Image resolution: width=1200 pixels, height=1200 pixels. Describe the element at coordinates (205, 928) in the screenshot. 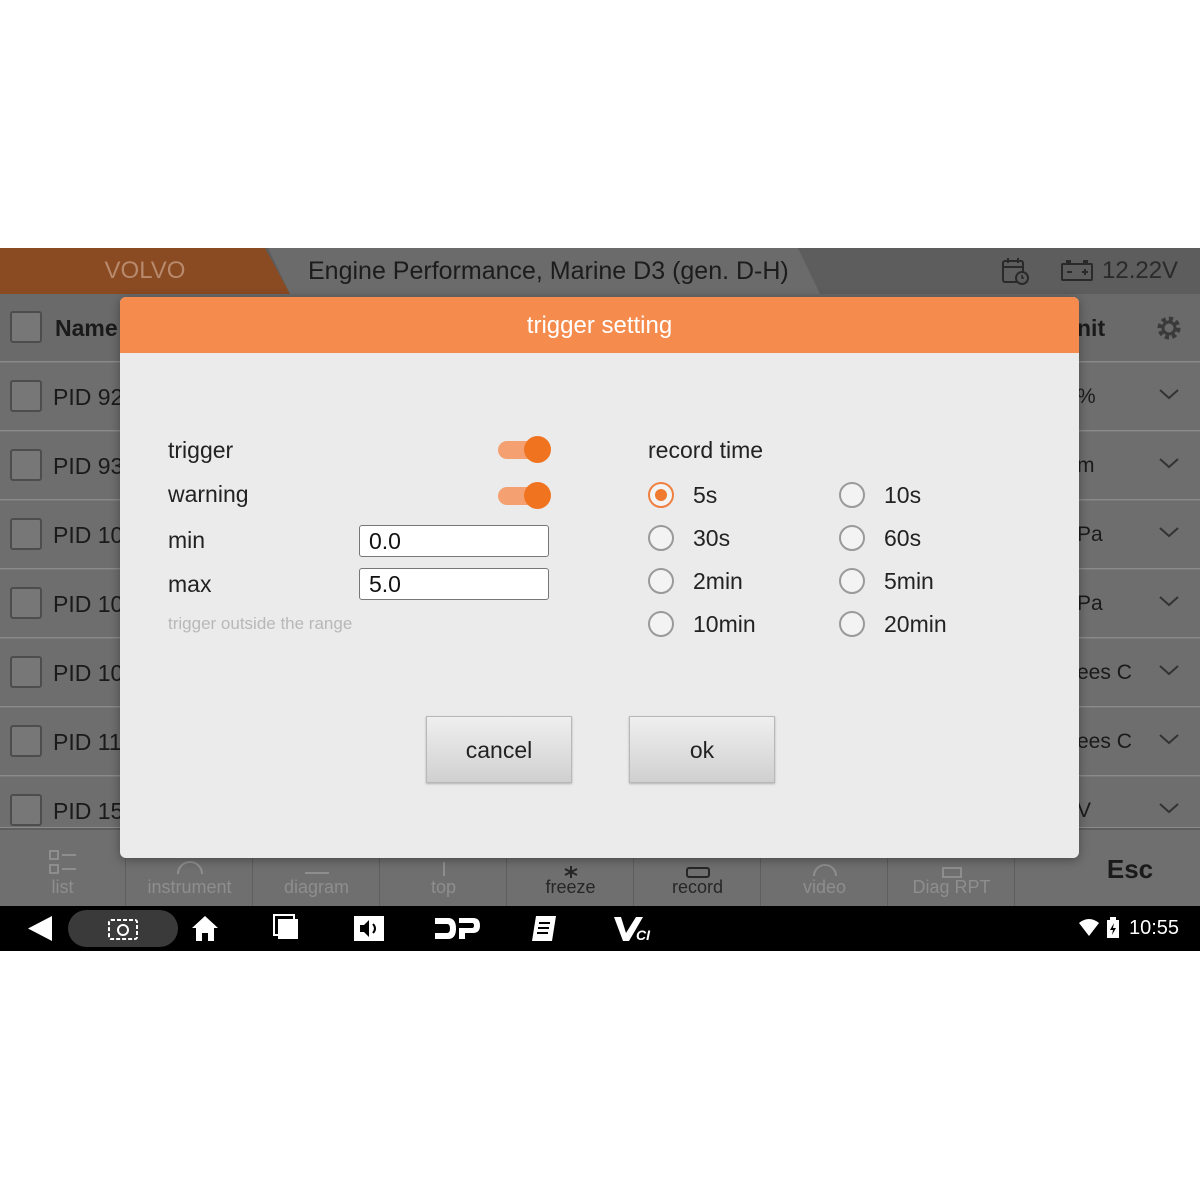

I see `home-icon` at that location.